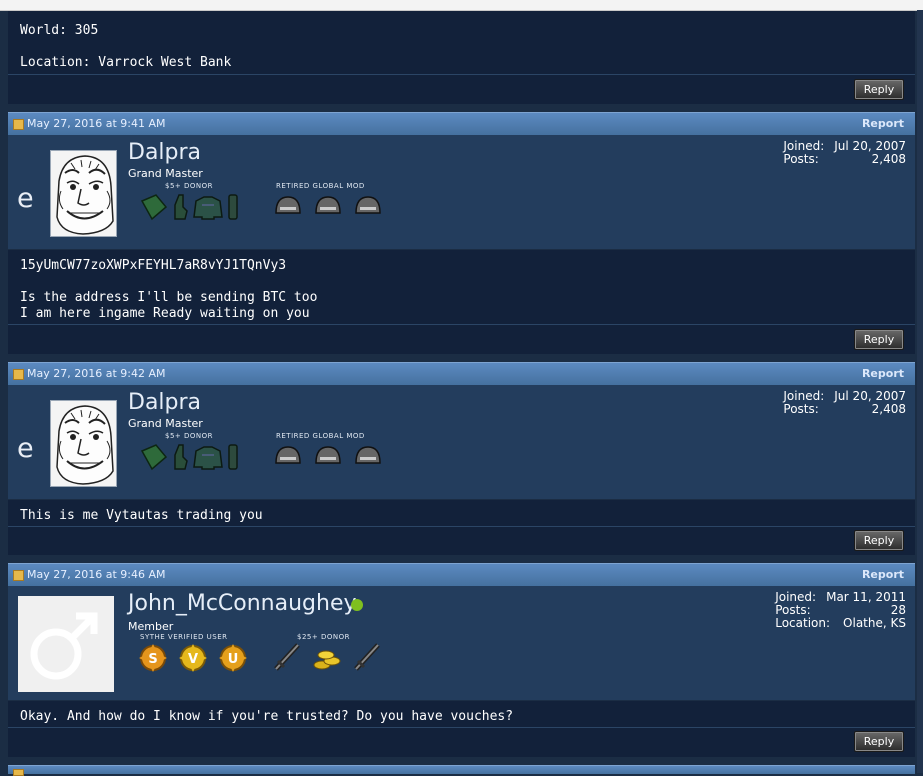 Image resolution: width=923 pixels, height=776 pixels. Describe the element at coordinates (184, 637) in the screenshot. I see `rank-label: SYTHE VERIFIED USER` at that location.